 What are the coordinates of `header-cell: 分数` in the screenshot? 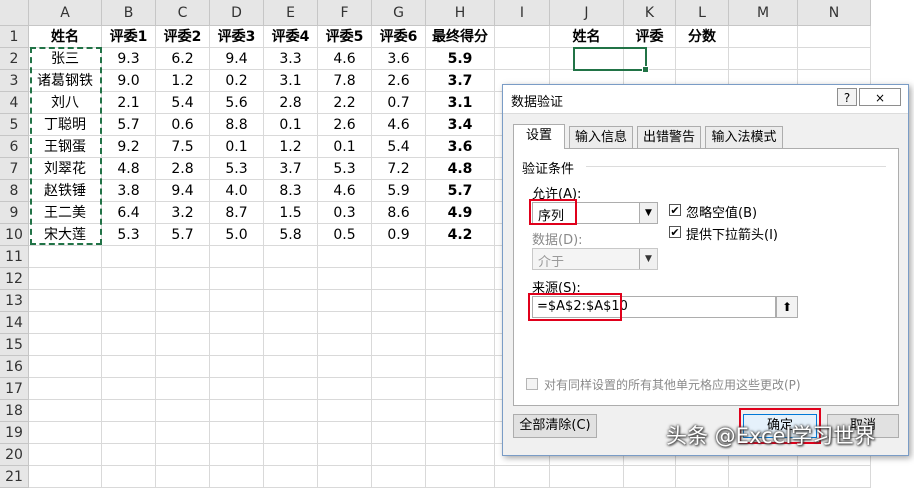 It's located at (702, 37).